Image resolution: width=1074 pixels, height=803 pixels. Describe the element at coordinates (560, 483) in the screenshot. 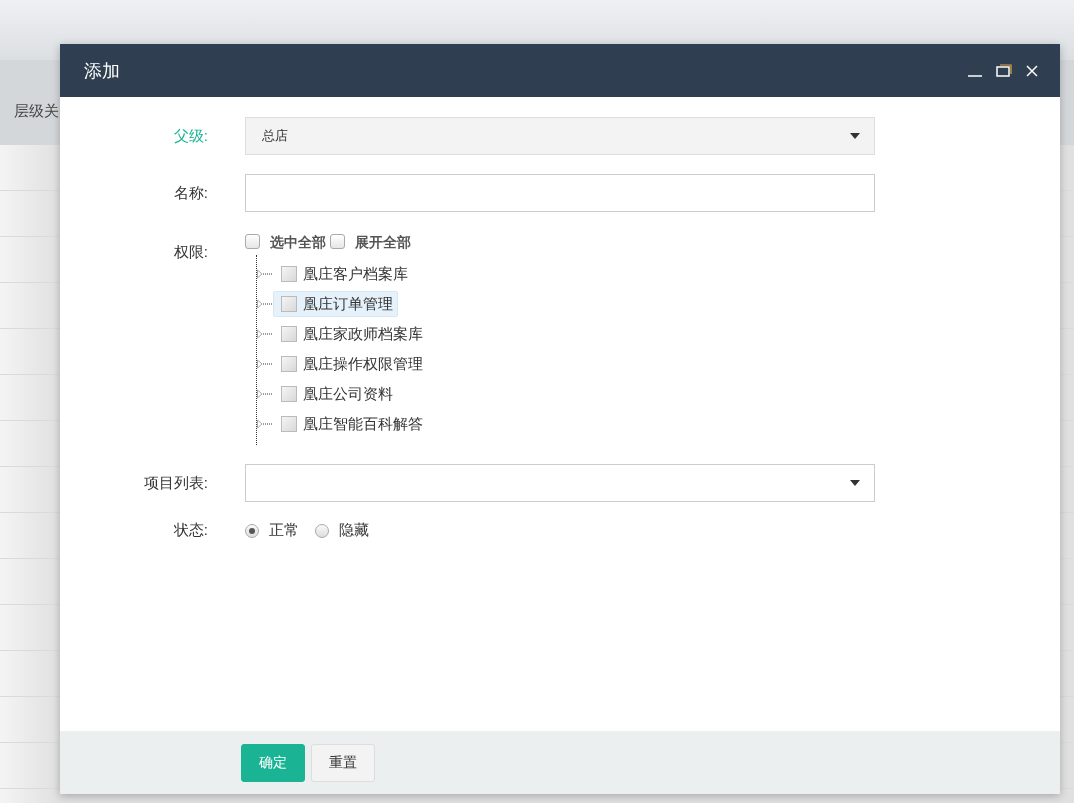

I see `select-field` at that location.